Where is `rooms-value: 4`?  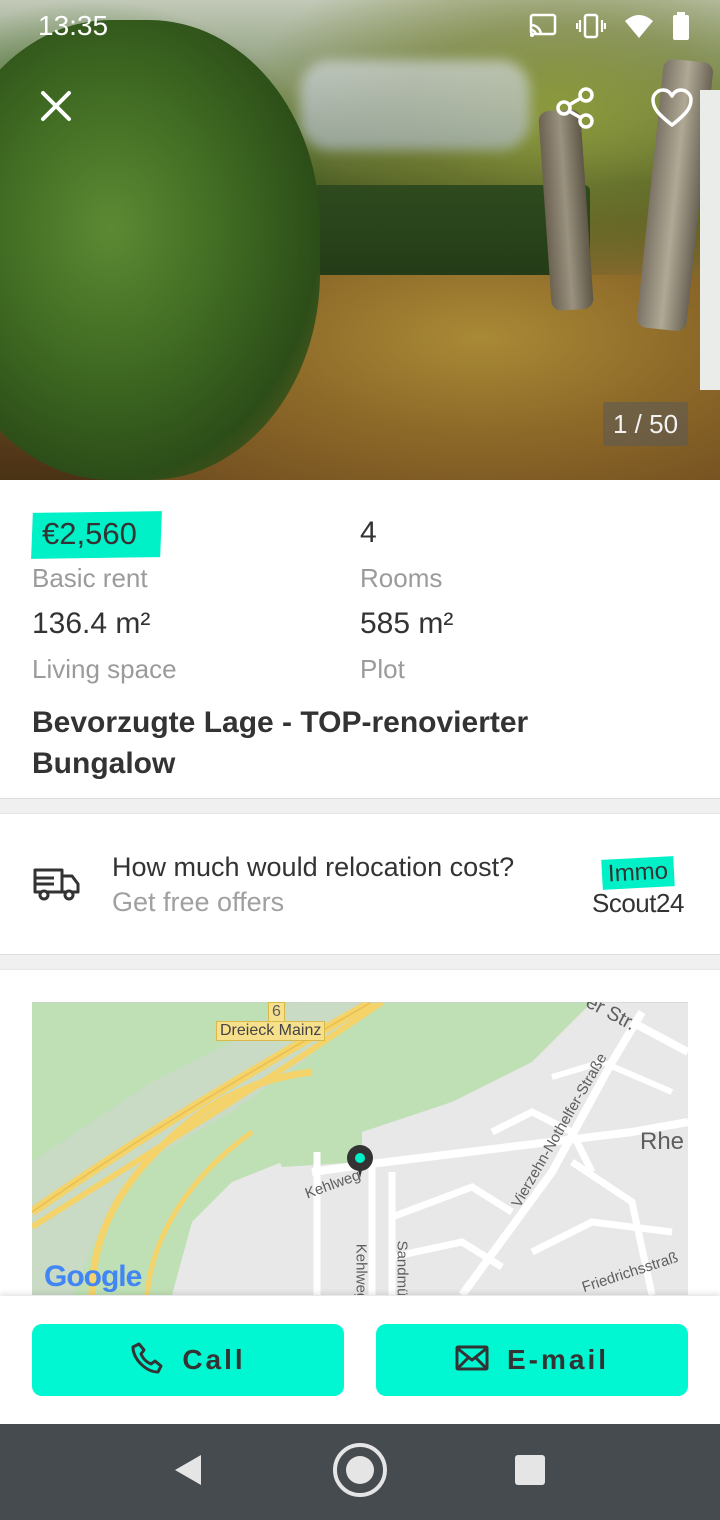
rooms-value: 4 is located at coordinates (368, 532).